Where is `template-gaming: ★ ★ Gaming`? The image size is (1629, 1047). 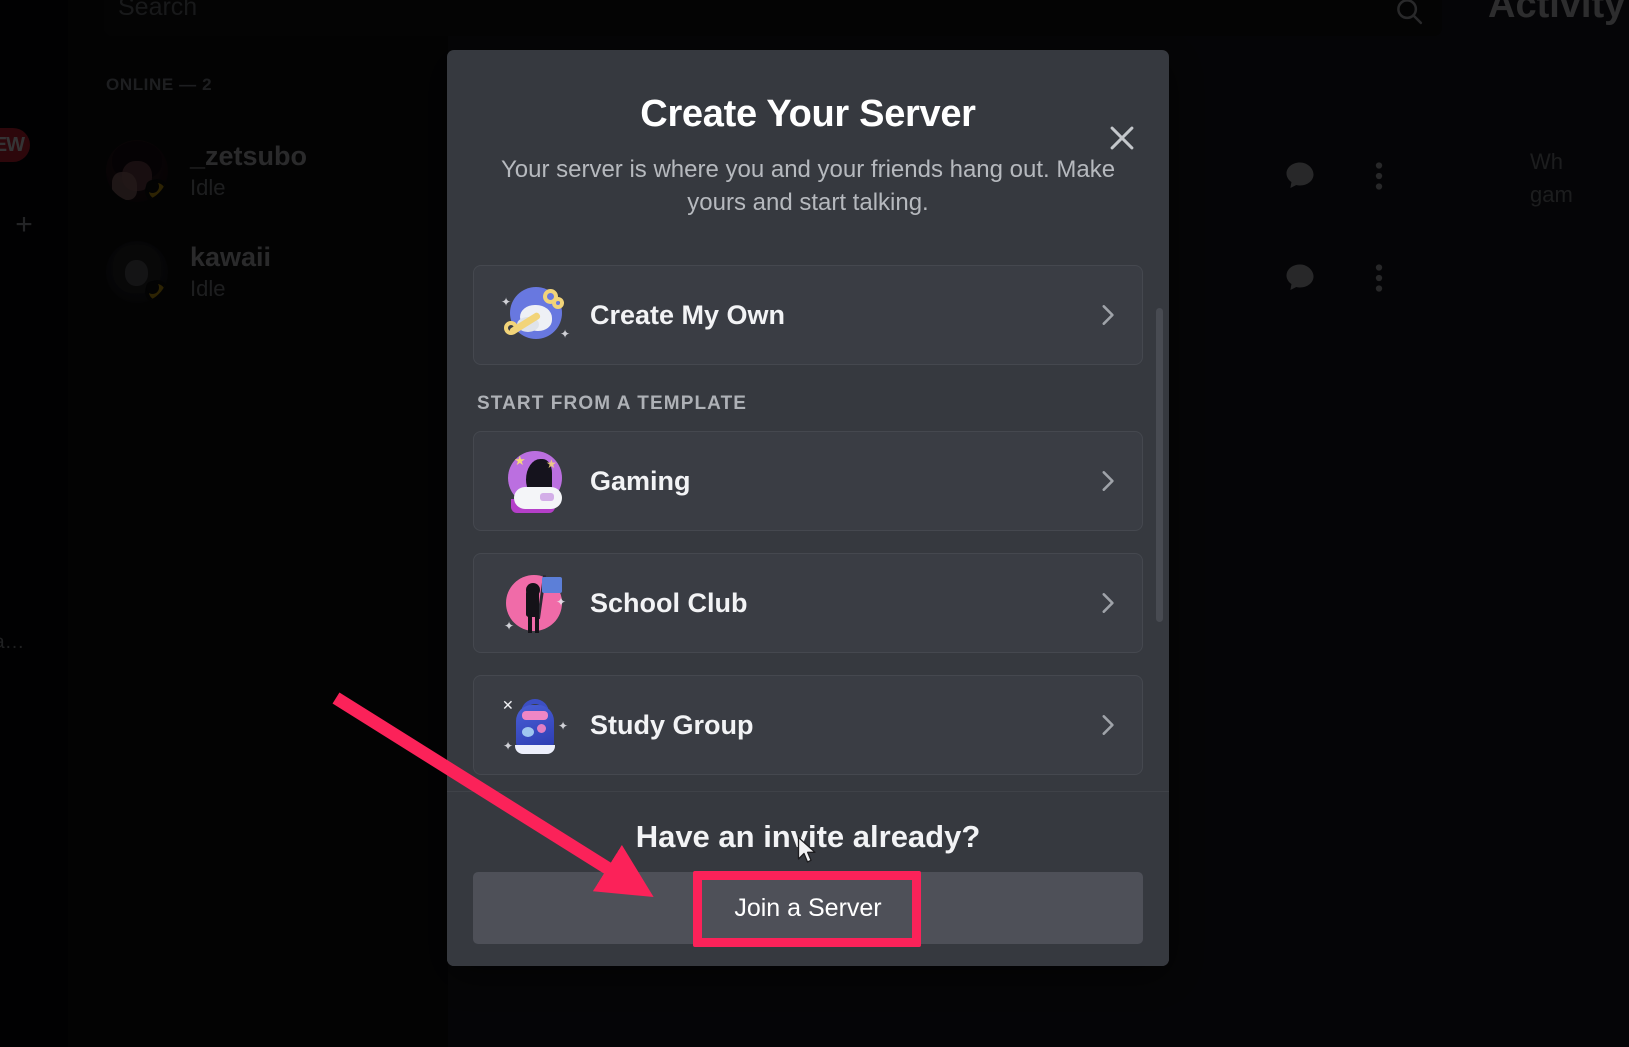
template-gaming: ★ ★ Gaming is located at coordinates (808, 481).